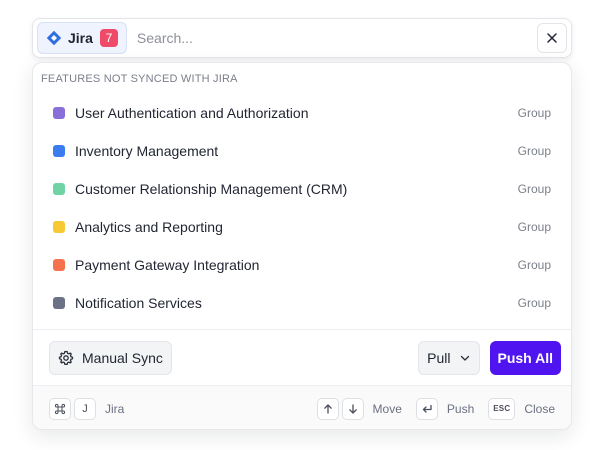  What do you see at coordinates (211, 189) in the screenshot?
I see `item-name: Customer Relationship Management (CRM)` at bounding box center [211, 189].